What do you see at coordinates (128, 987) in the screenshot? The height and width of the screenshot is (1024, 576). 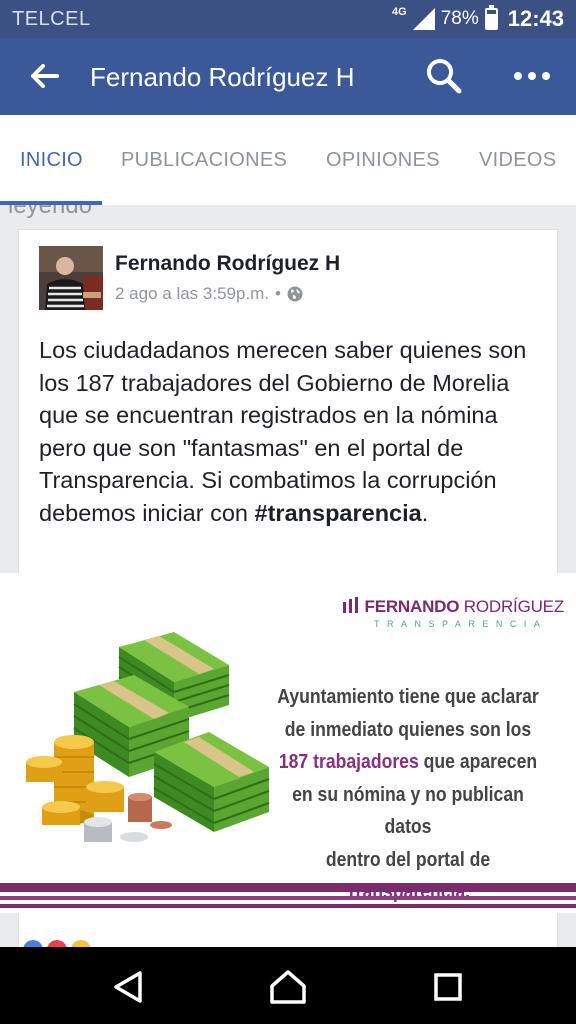 I see `back-triangle-icon` at bounding box center [128, 987].